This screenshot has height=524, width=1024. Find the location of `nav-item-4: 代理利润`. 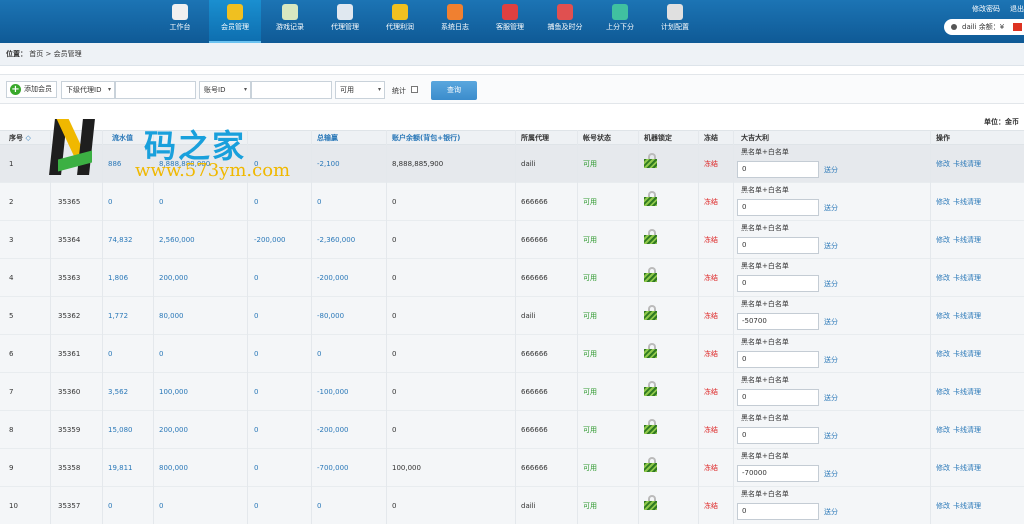

nav-item-4: 代理利润 is located at coordinates (400, 21).